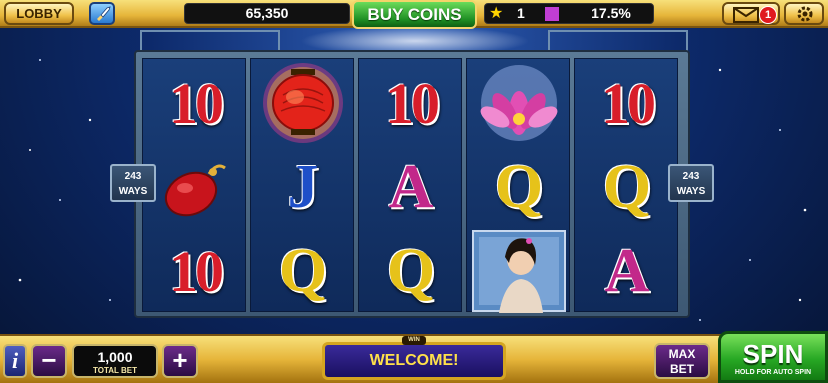  I want to click on reel-3: 10 A Q, so click(410, 185).